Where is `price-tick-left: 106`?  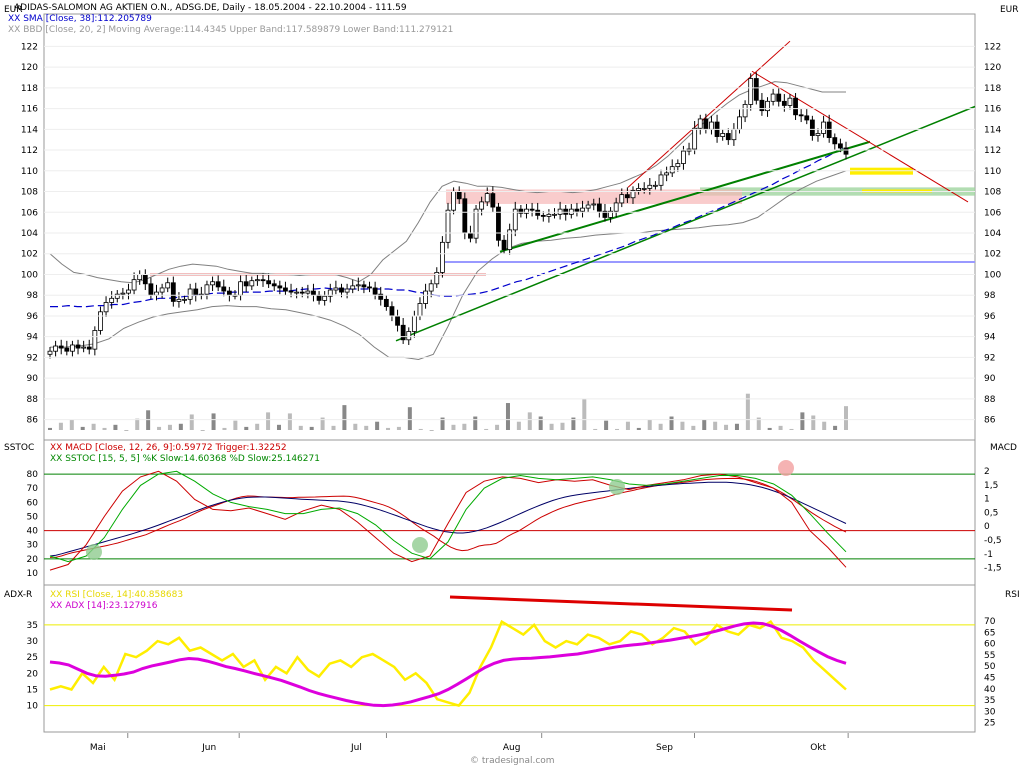
price-tick-left: 106 is located at coordinates (29, 213).